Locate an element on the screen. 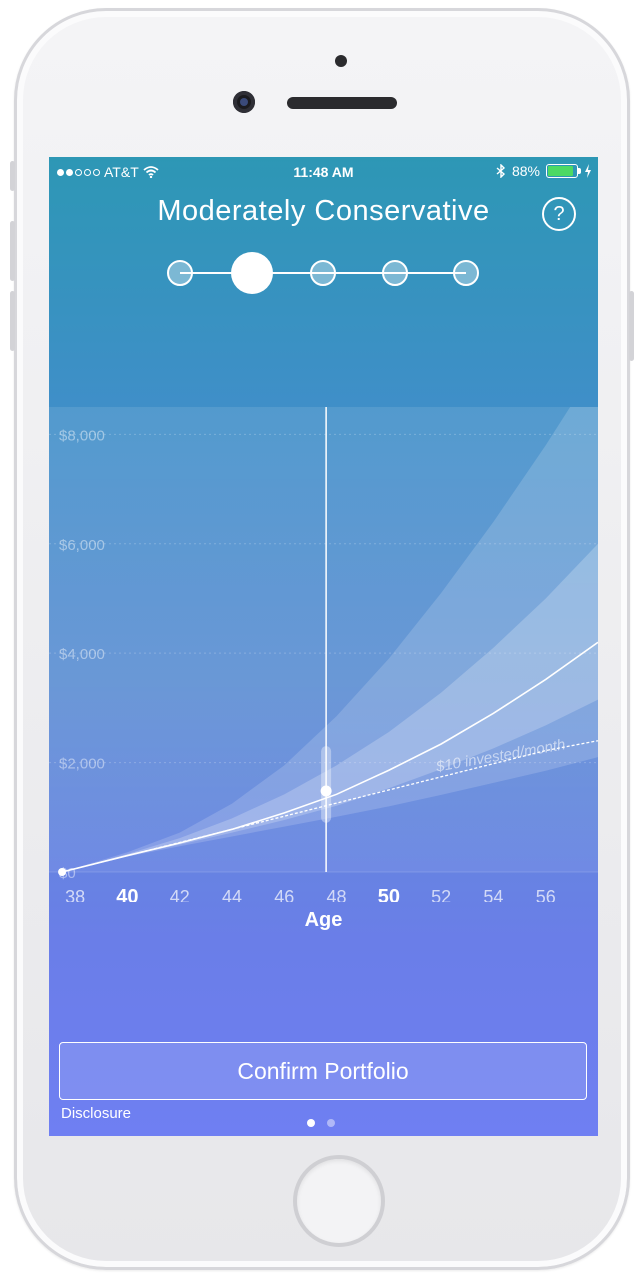 The image size is (644, 1280). y-tick-label: $4,000 is located at coordinates (82, 654).